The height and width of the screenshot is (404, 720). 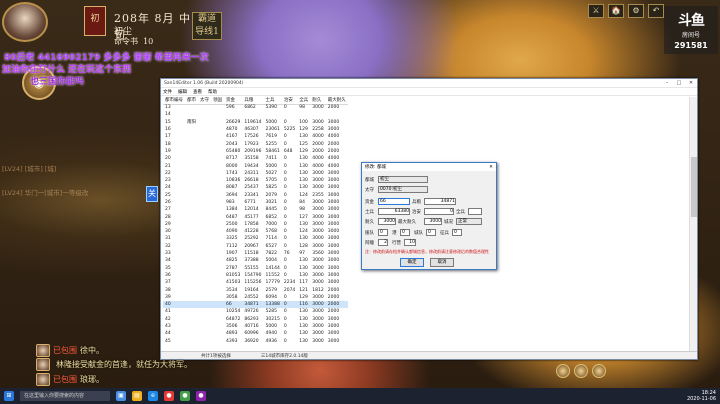 I want to click on vertical-scrollbar, so click(x=693, y=224).